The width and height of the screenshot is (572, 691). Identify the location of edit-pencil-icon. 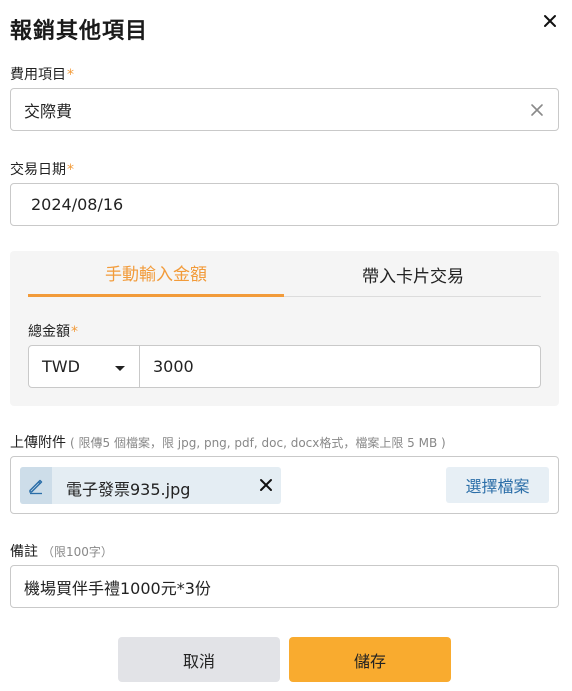
(36, 485).